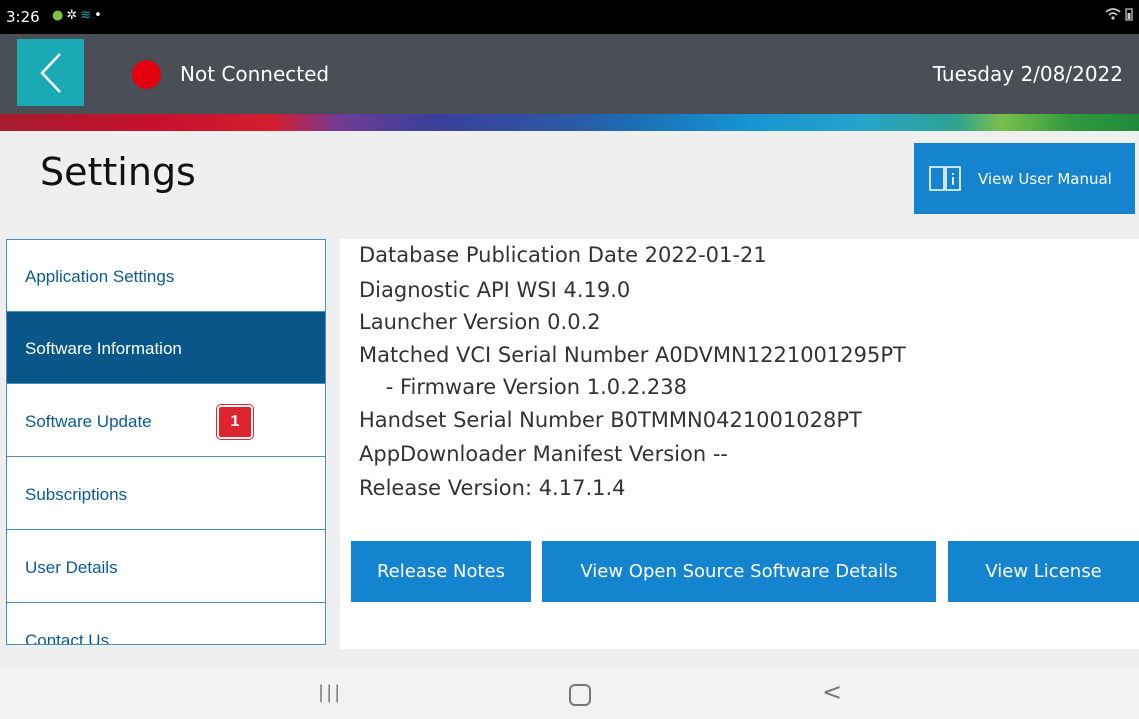 The width and height of the screenshot is (1139, 719). What do you see at coordinates (88, 421) in the screenshot?
I see `sidebar-item-label: Software Update` at bounding box center [88, 421].